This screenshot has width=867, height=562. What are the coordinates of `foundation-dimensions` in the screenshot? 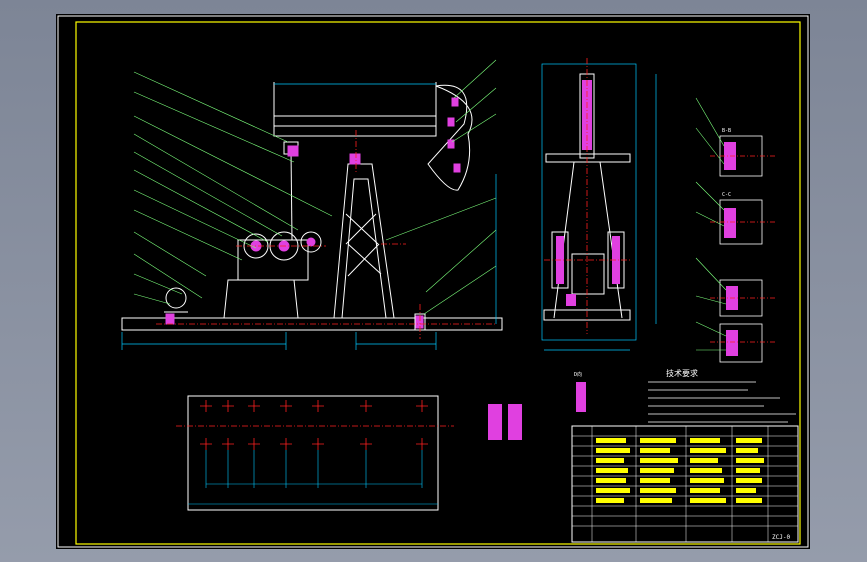 It's located at (313, 477).